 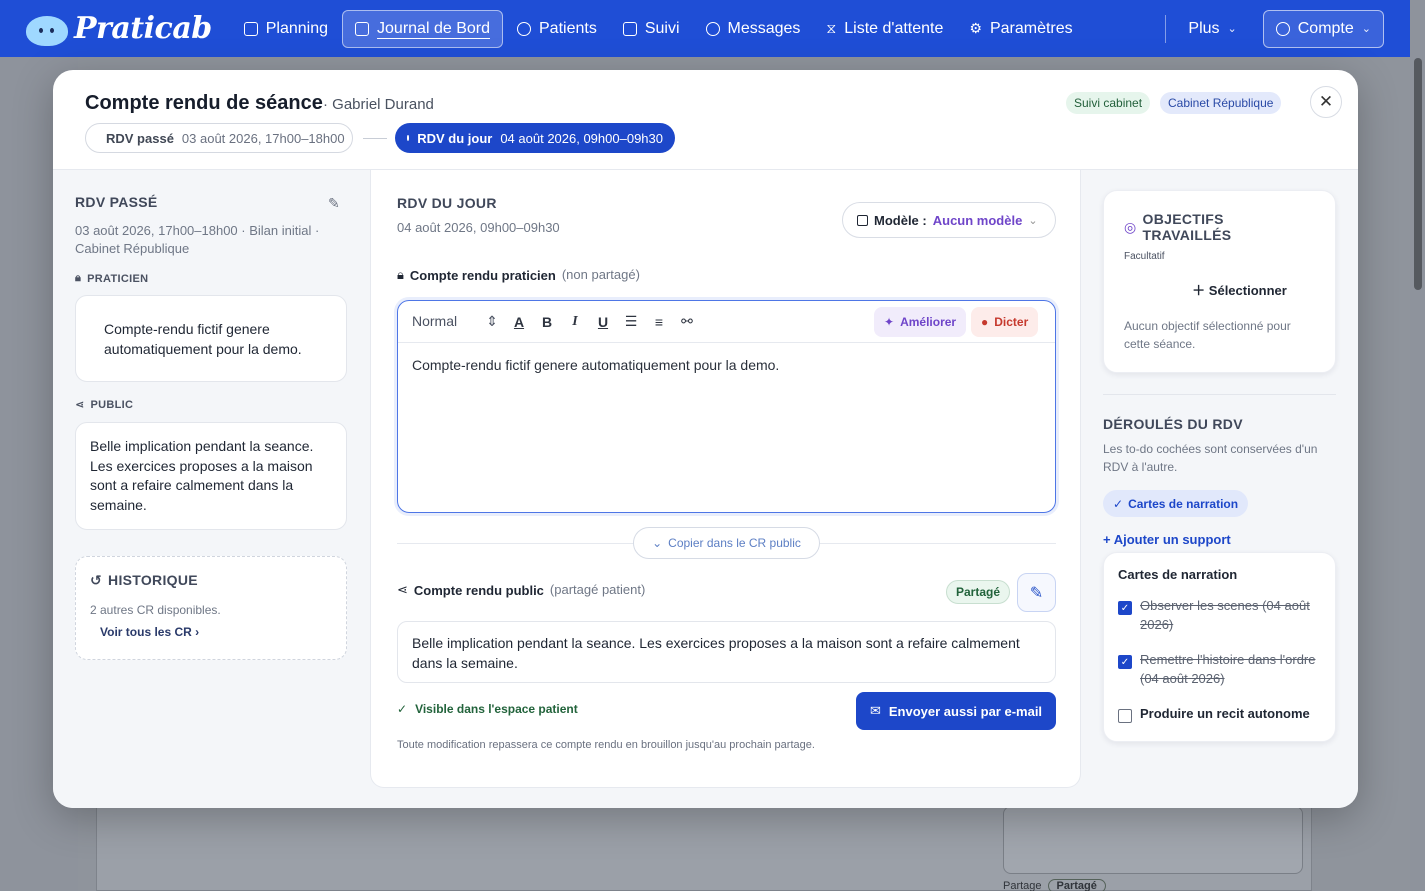 I want to click on hourglass-icon: ⧖, so click(x=831, y=28).